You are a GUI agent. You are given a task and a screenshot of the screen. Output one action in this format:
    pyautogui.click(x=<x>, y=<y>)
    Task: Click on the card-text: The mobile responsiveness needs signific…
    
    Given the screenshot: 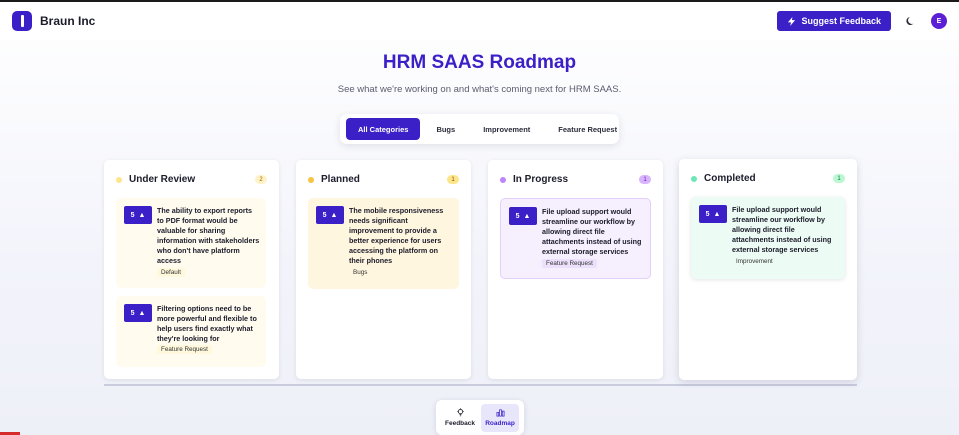 What is the action you would take?
    pyautogui.click(x=396, y=235)
    